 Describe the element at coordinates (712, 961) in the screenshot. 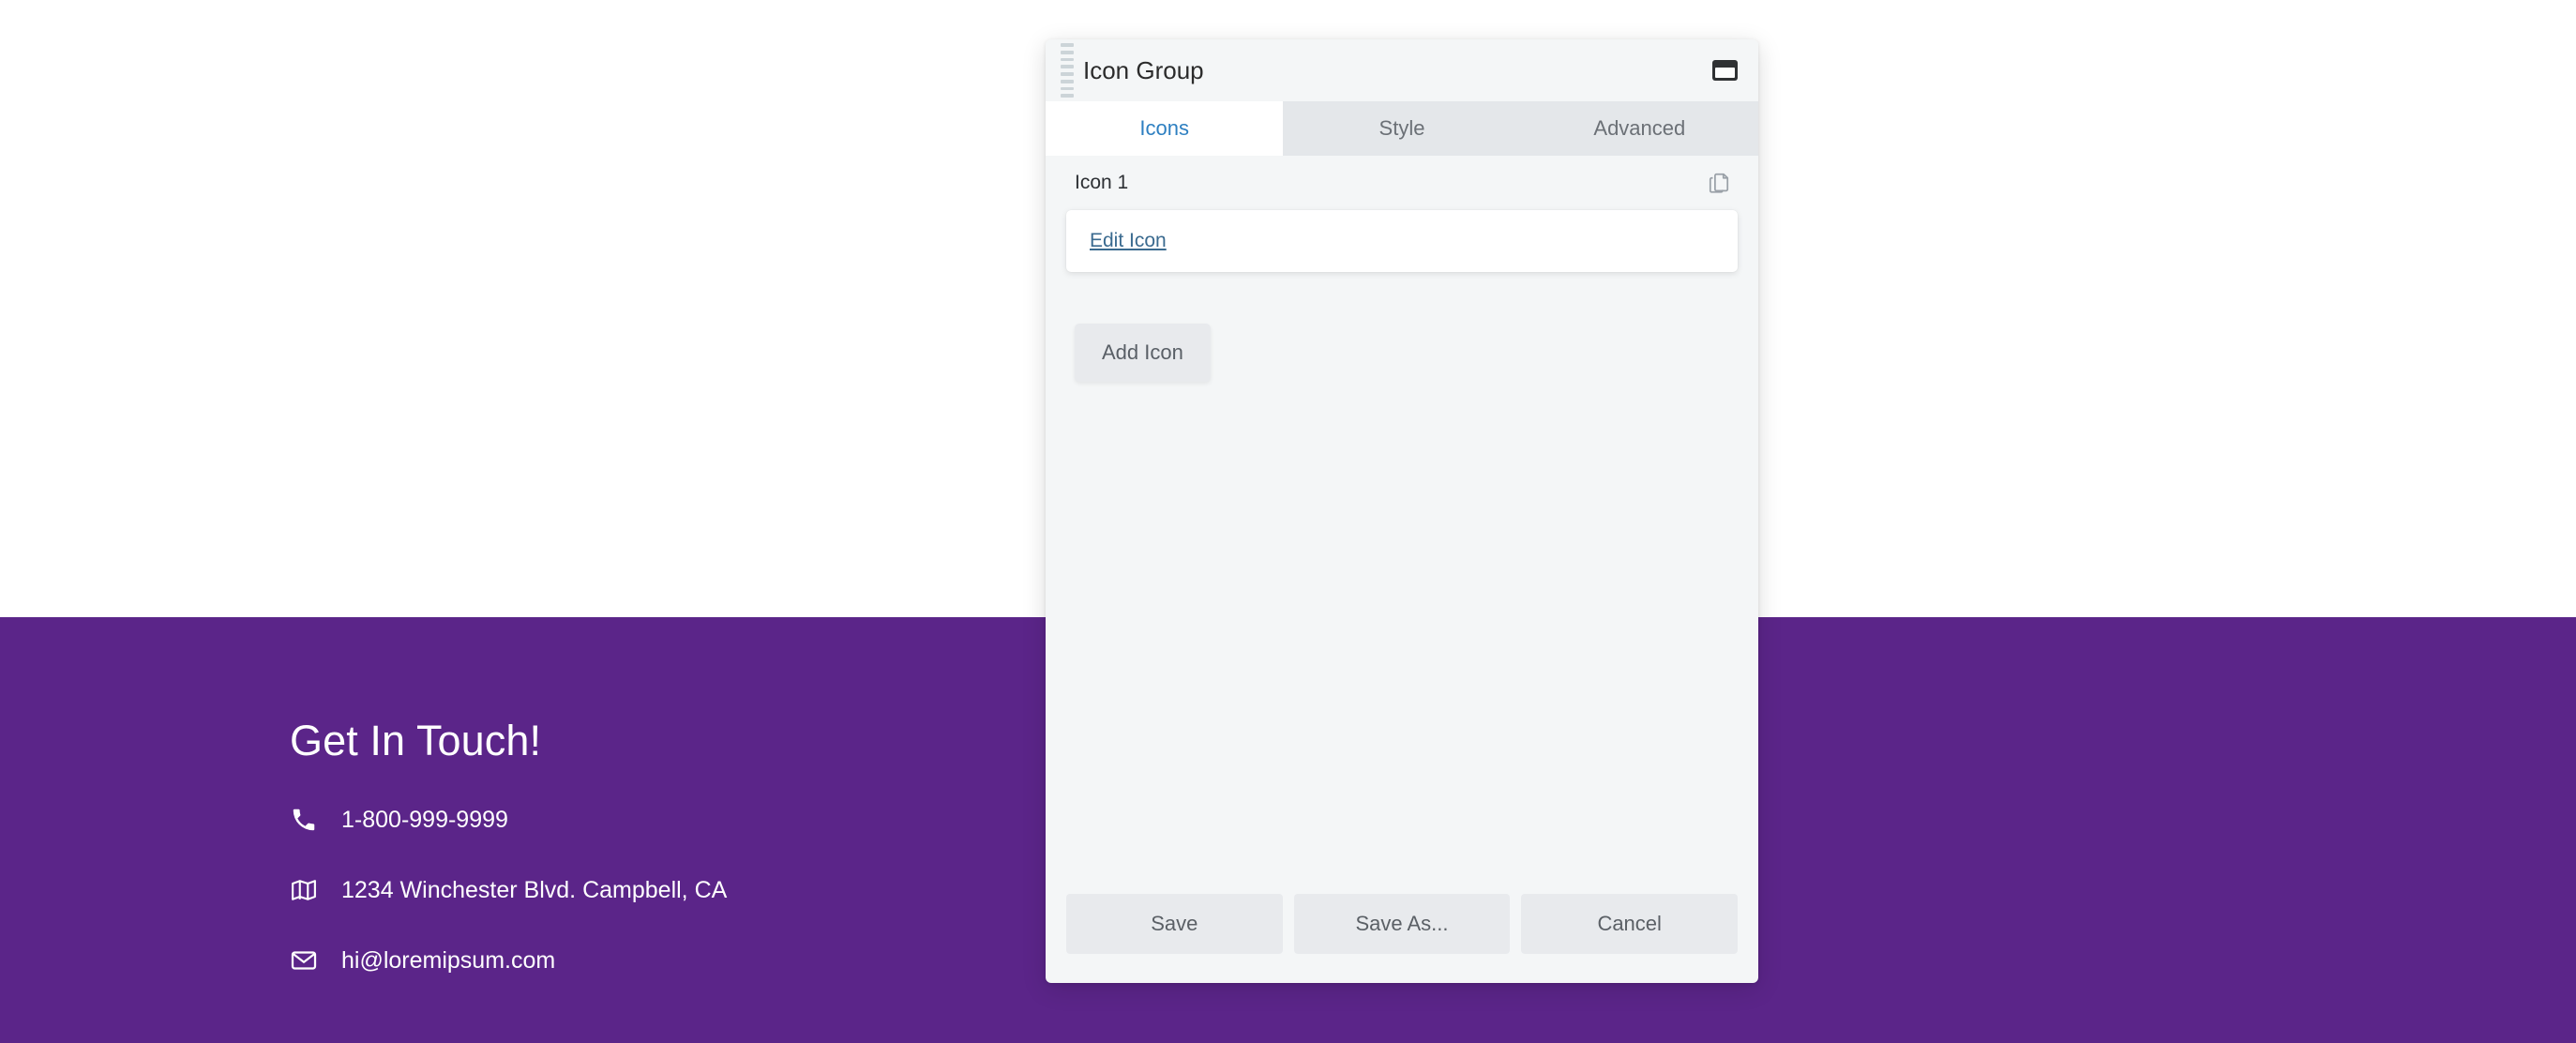

I see `contact-item-email: hi@loremipsum.com` at that location.